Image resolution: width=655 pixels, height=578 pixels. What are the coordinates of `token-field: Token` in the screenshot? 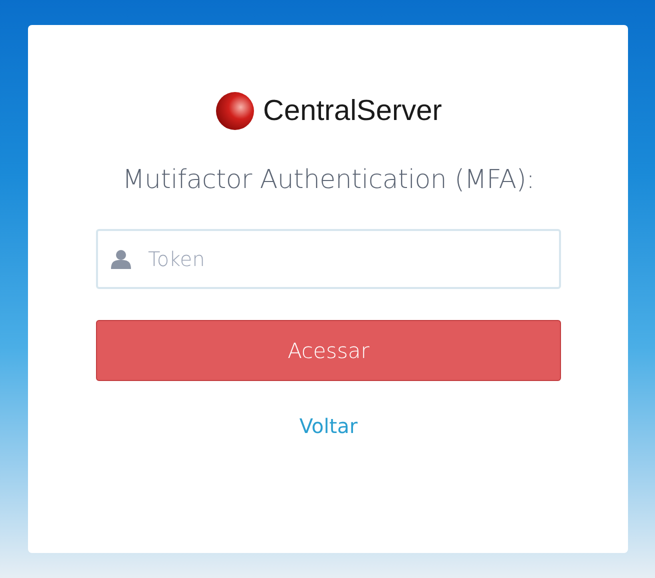 It's located at (328, 259).